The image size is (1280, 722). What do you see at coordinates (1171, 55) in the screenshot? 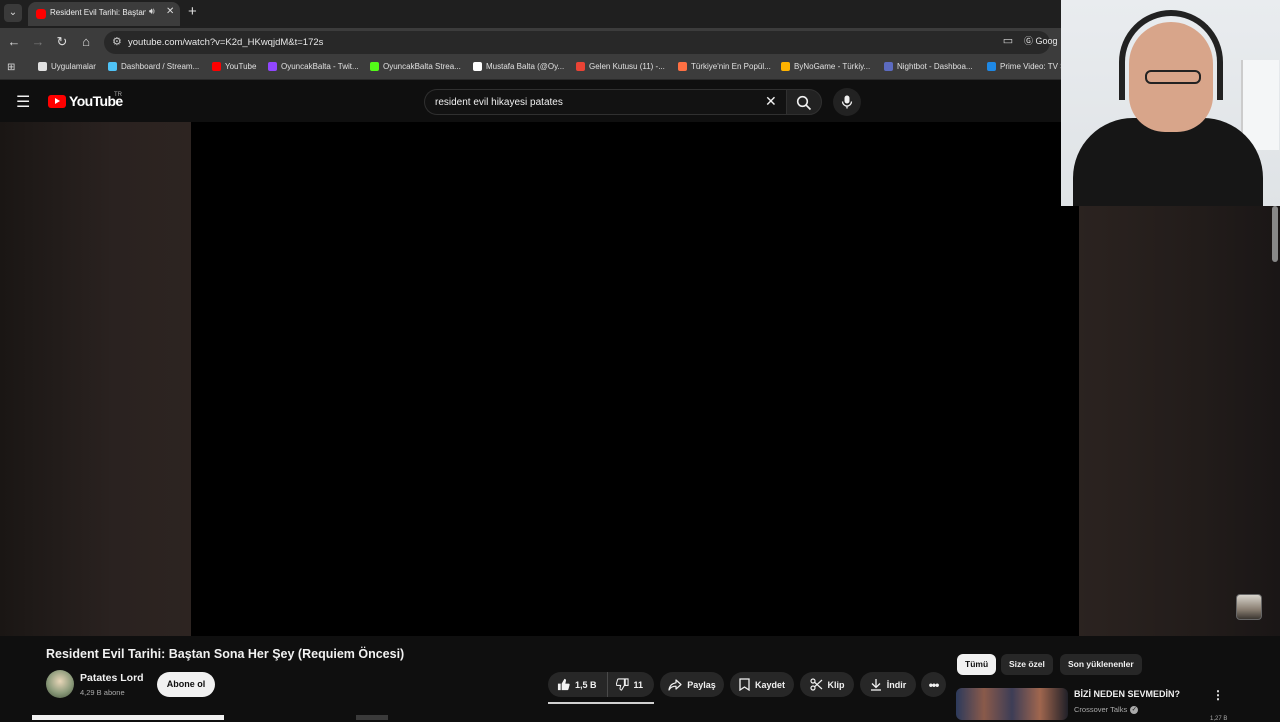
I see `headset-icon` at bounding box center [1171, 55].